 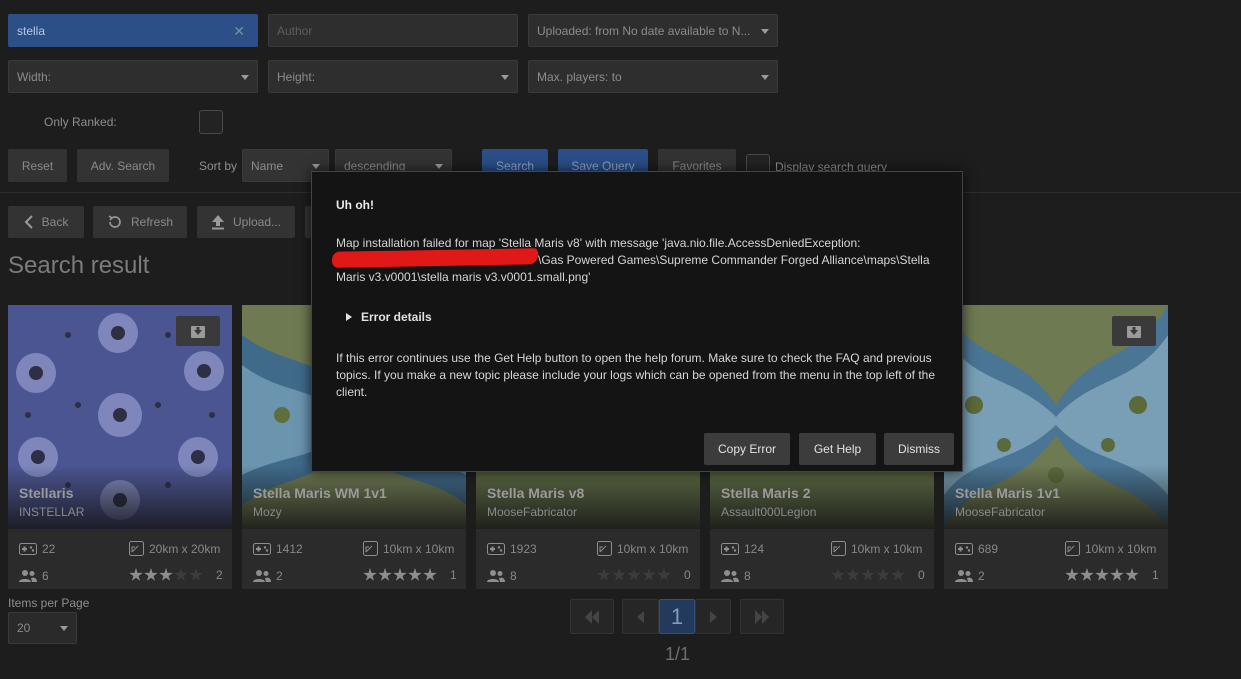 What do you see at coordinates (762, 616) in the screenshot?
I see `last-page-button` at bounding box center [762, 616].